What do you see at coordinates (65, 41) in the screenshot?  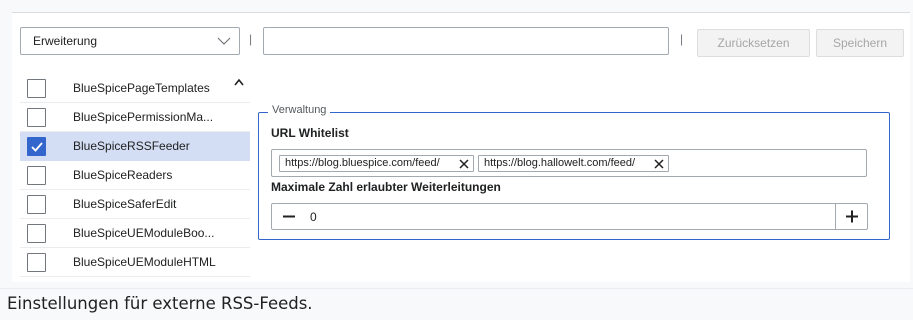 I see `category-select-value: Erweiterung` at bounding box center [65, 41].